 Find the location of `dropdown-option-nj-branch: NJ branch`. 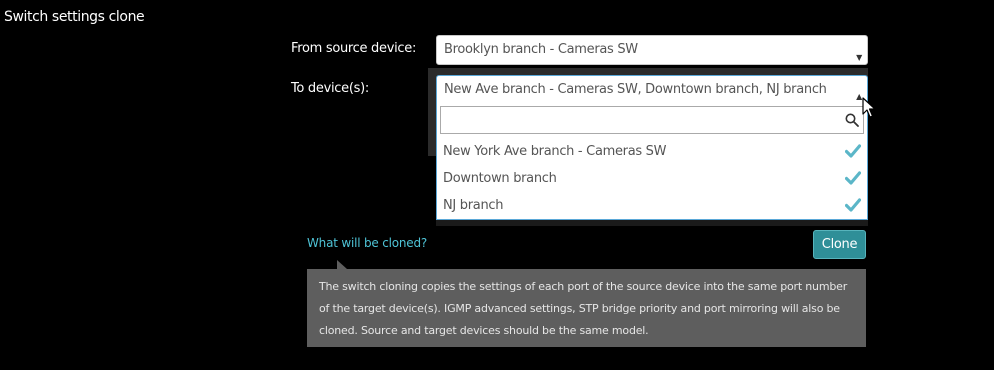

dropdown-option-nj-branch: NJ branch is located at coordinates (652, 205).